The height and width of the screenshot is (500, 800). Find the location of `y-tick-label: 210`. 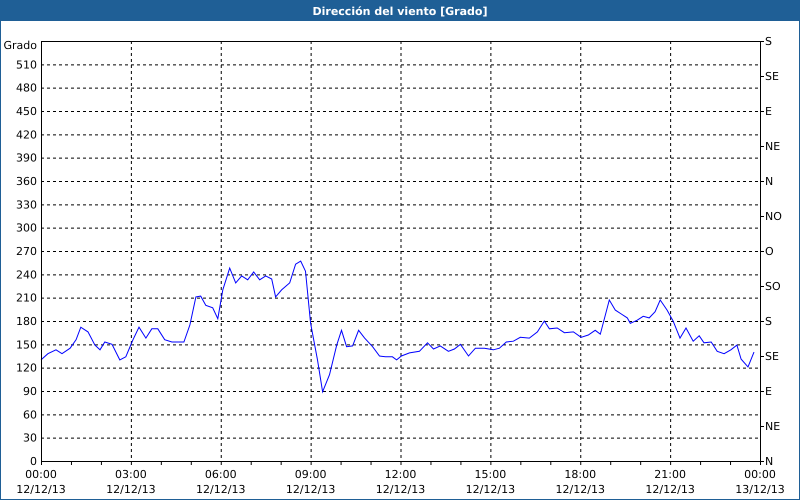

y-tick-label: 210 is located at coordinates (26, 298).